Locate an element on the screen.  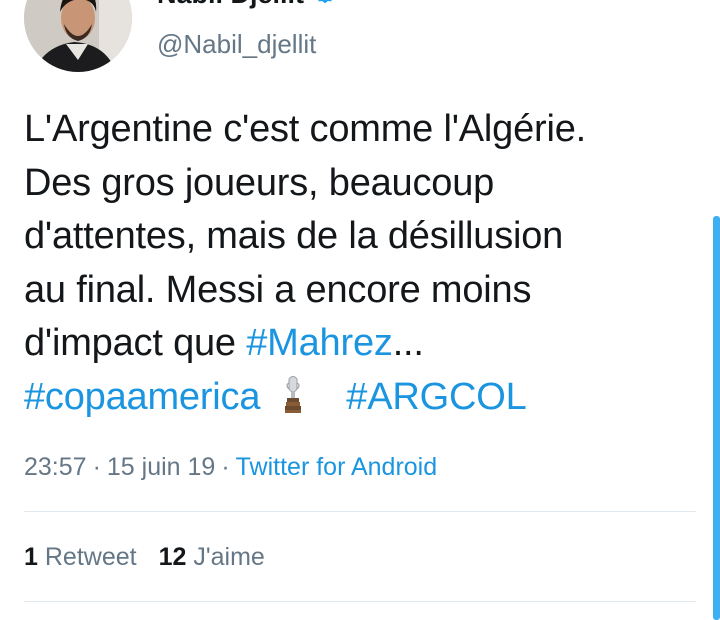
tweet-line: L'Argentine c'est comme l'Algérie. is located at coordinates (305, 129).